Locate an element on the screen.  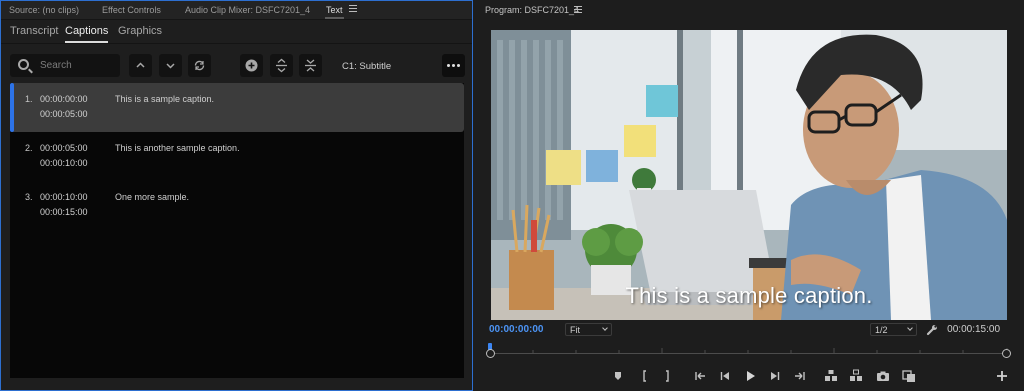
in-point-handle is located at coordinates (490, 353).